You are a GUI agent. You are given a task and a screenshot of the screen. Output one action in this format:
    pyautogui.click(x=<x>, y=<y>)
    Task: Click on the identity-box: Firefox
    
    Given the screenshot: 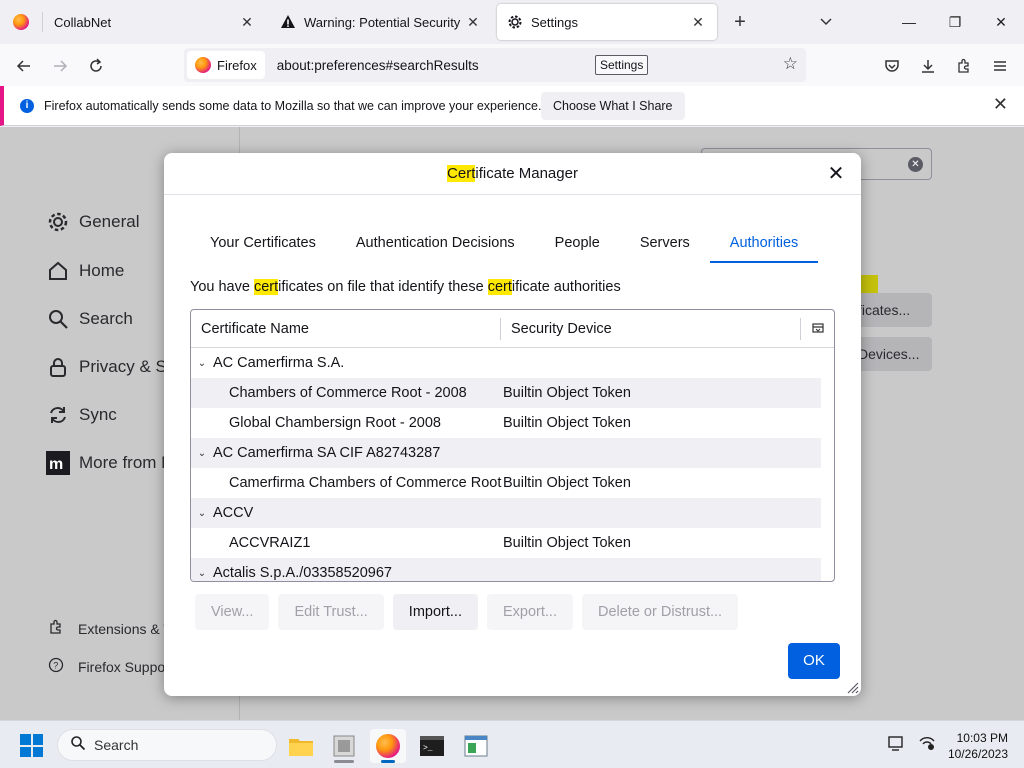 What is the action you would take?
    pyautogui.click(x=226, y=65)
    